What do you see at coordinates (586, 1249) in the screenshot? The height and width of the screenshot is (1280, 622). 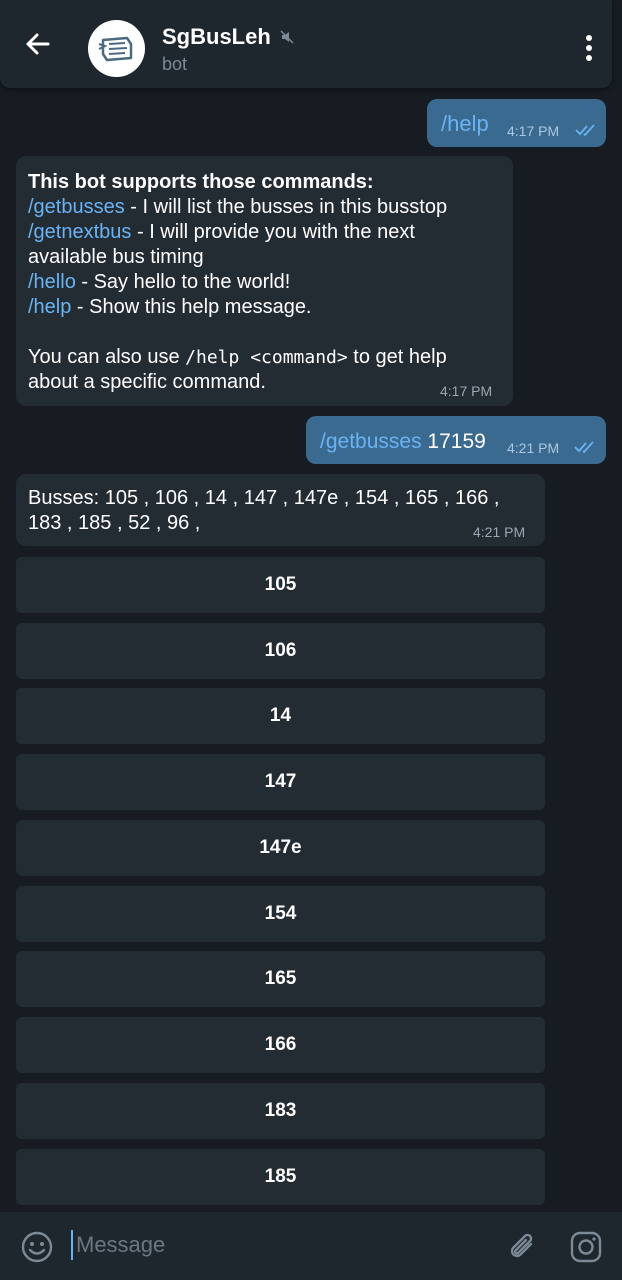 I see `camera-icon` at bounding box center [586, 1249].